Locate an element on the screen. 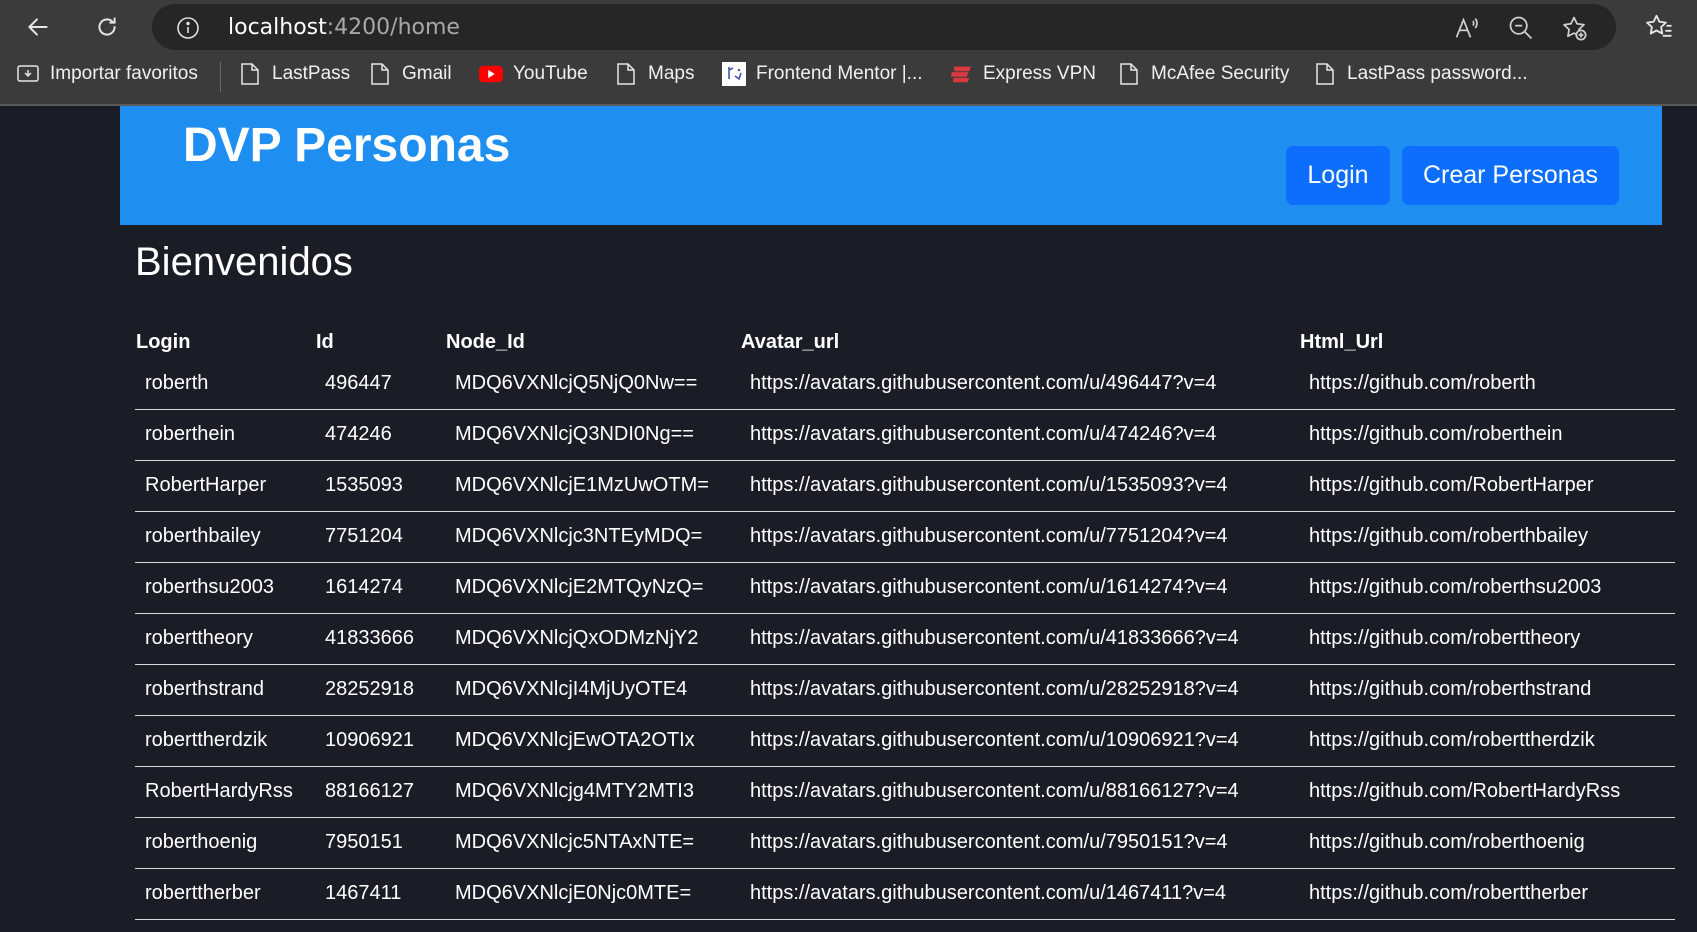 This screenshot has height=932, width=1697. cell-html-url: https://github.com/RobertHardyRss is located at coordinates (1487, 792).